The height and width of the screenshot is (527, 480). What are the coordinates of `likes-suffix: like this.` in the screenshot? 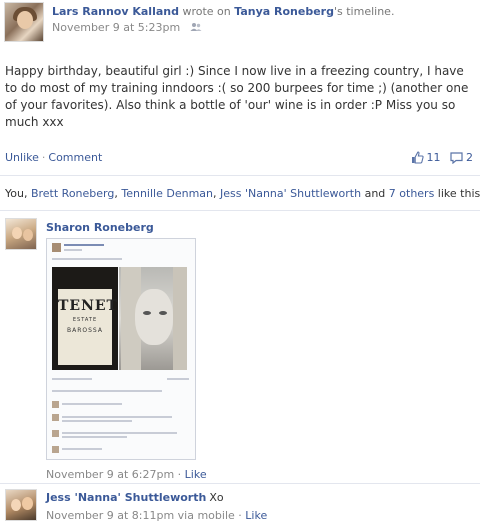 It's located at (457, 193).